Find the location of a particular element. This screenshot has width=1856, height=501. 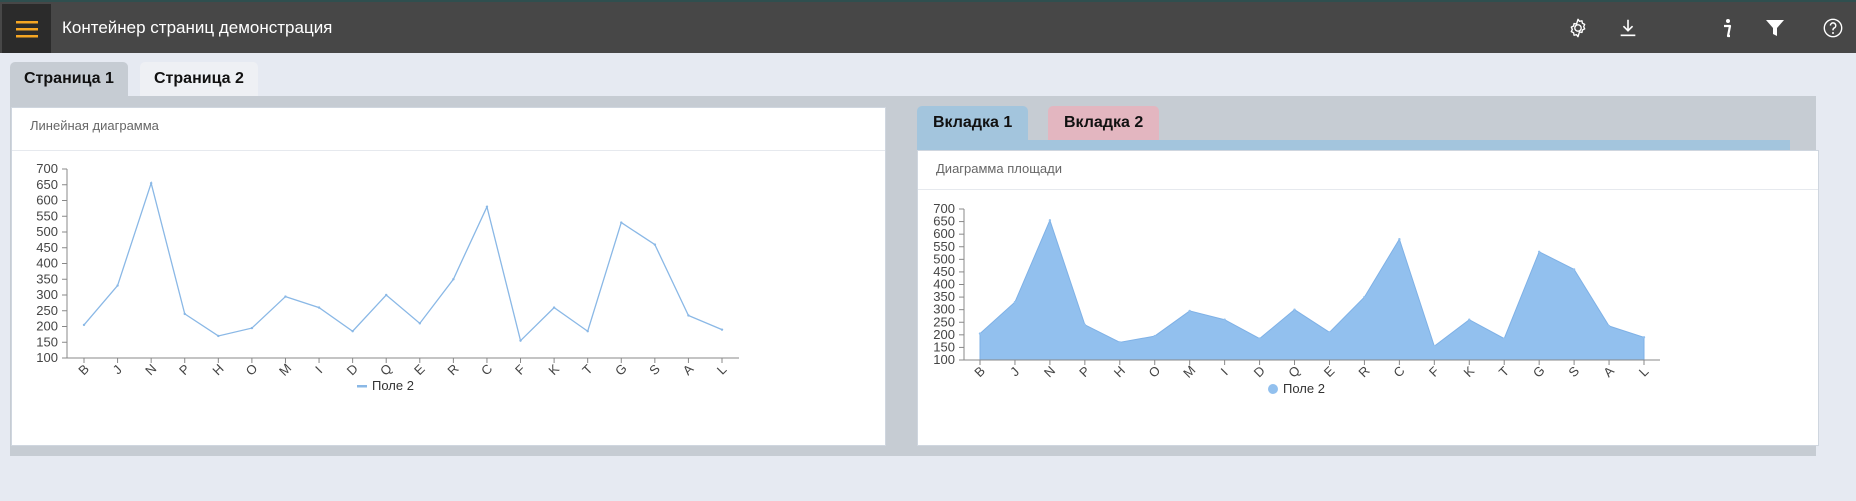

tab-inner-1: Вкладка 1 is located at coordinates (973, 123).